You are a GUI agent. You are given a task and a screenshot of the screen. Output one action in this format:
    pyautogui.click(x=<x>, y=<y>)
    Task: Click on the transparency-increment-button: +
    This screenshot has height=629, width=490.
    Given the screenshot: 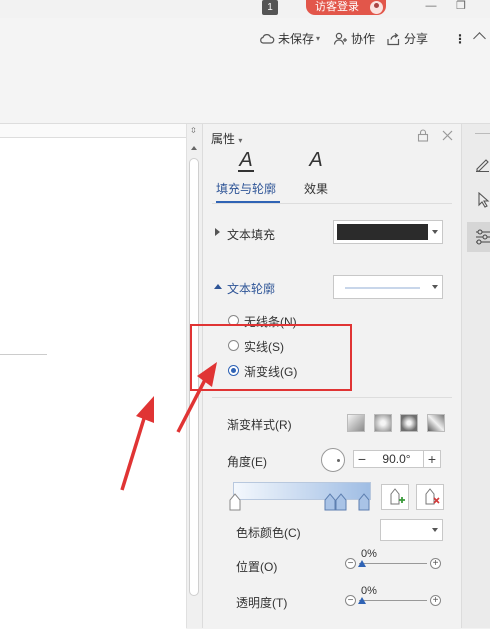 What is the action you would take?
    pyautogui.click(x=435, y=600)
    